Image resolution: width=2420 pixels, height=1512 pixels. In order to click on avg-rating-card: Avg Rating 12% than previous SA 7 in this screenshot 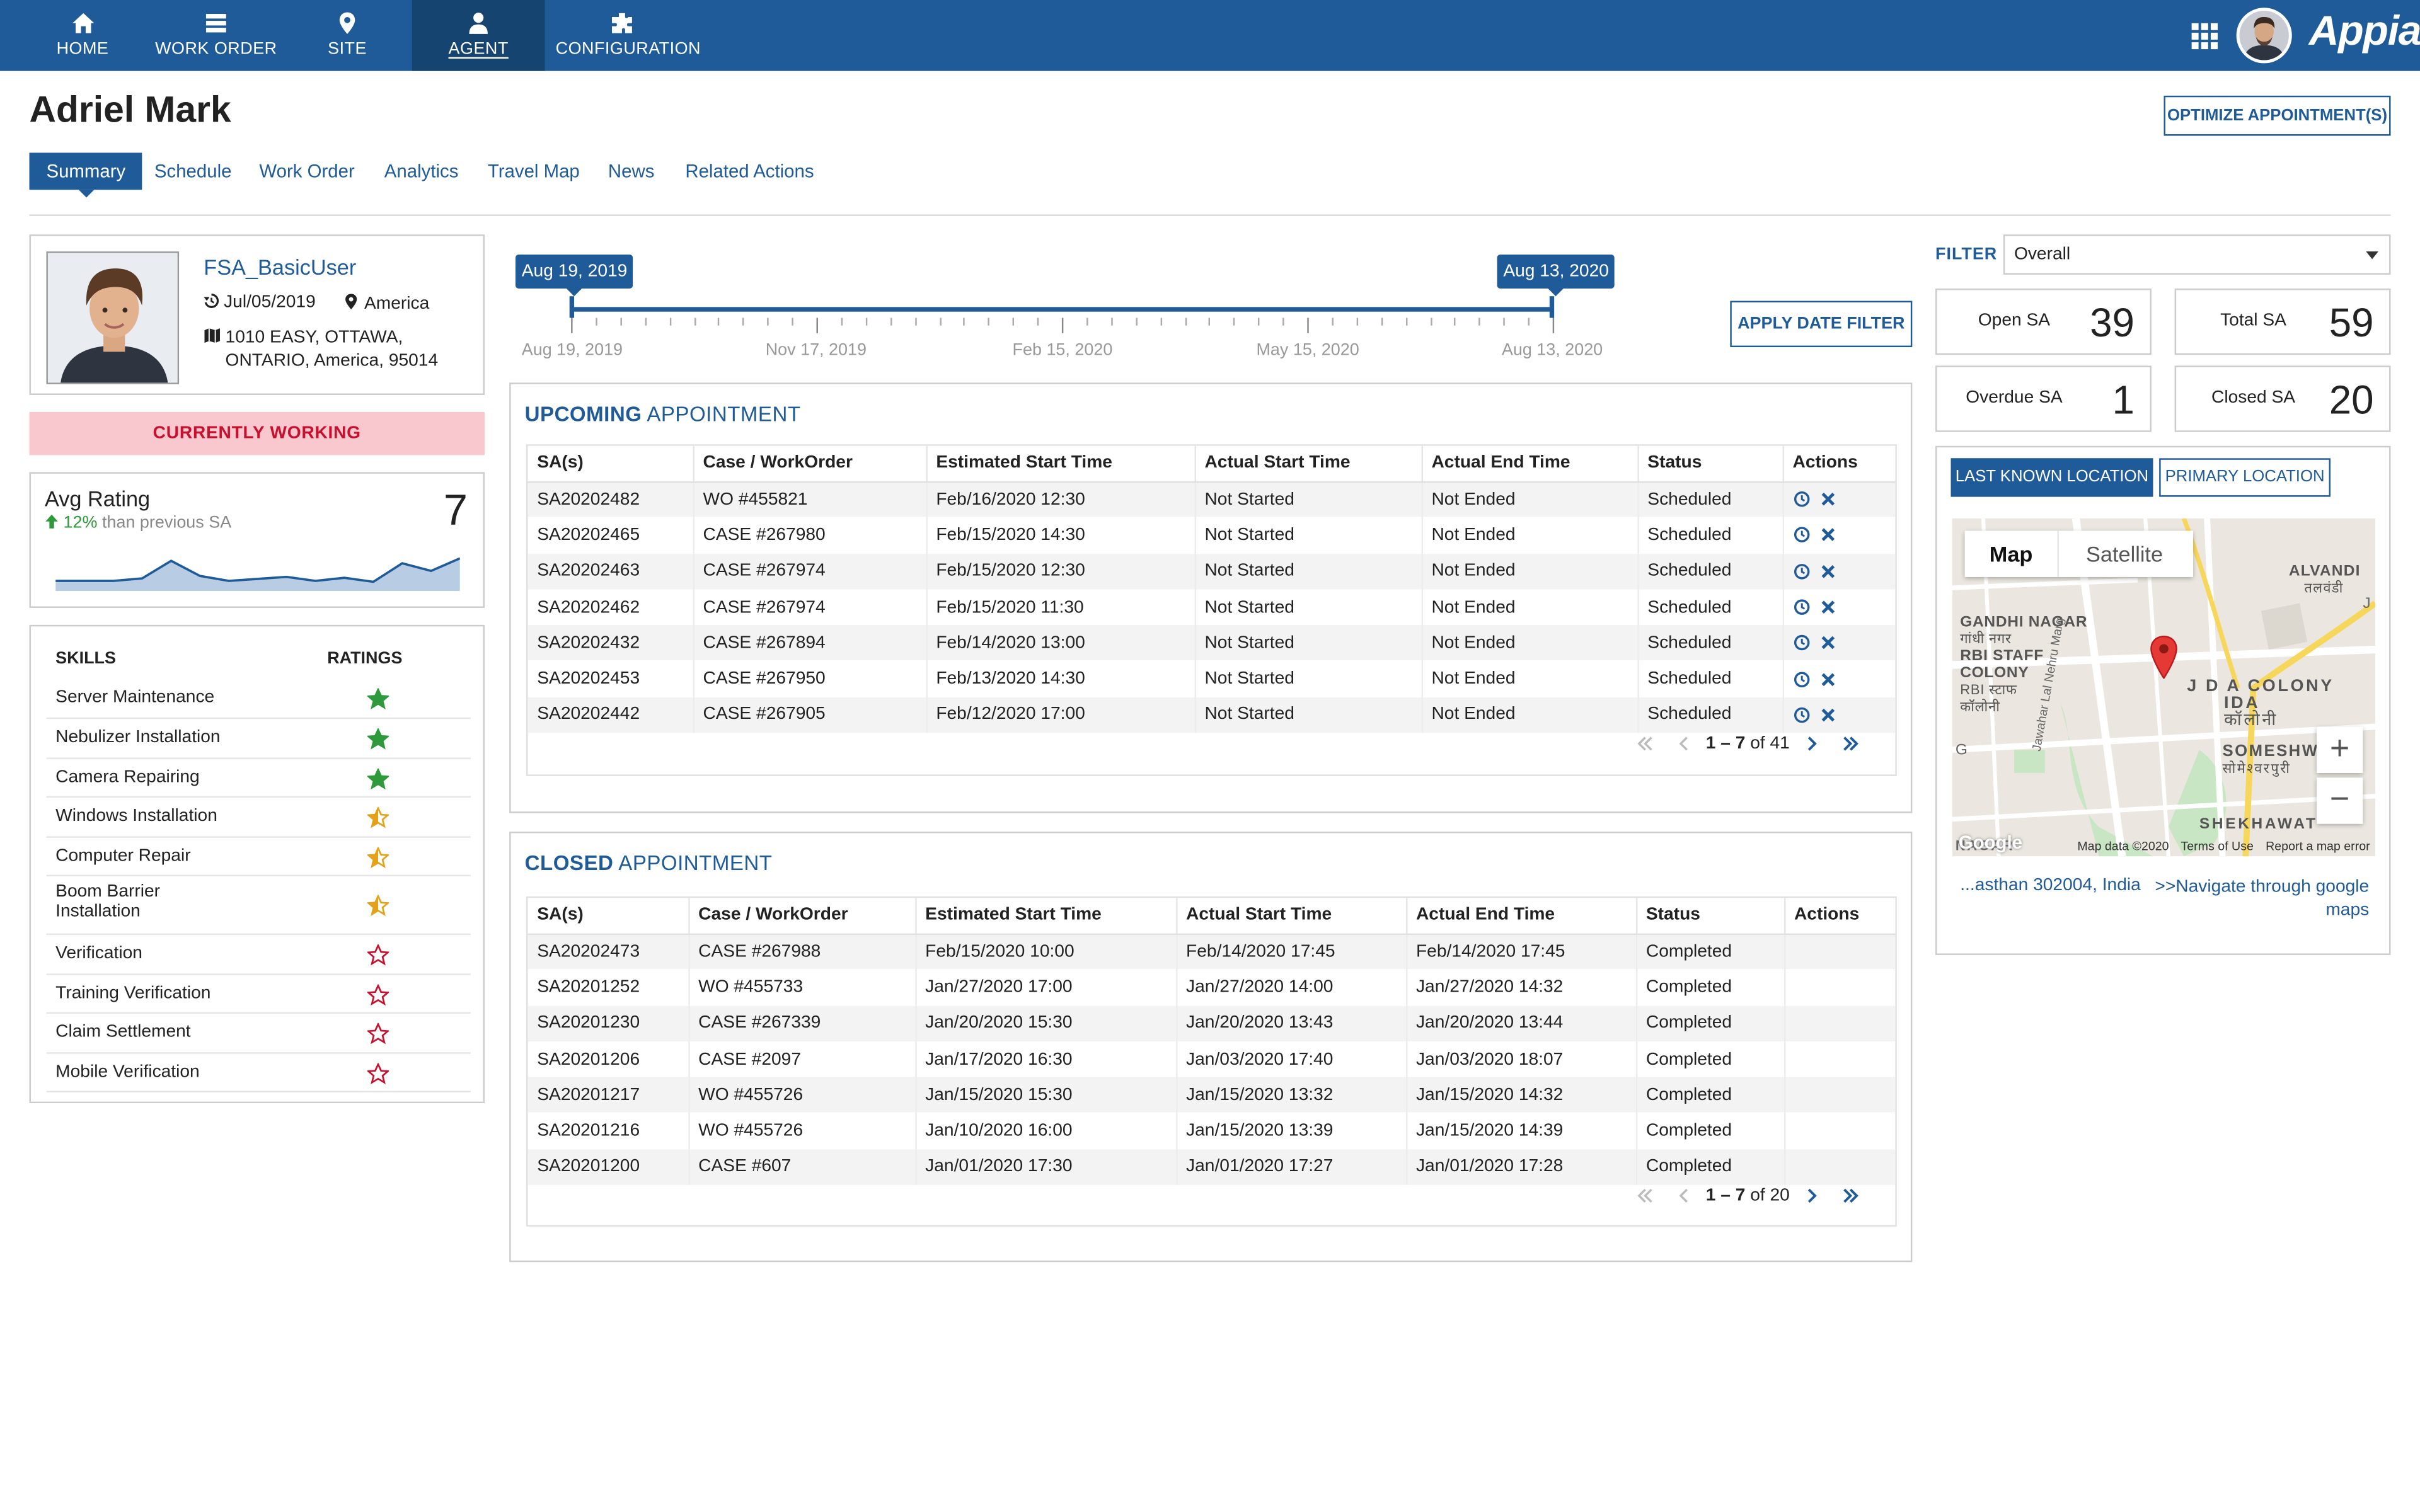, I will do `click(257, 540)`.